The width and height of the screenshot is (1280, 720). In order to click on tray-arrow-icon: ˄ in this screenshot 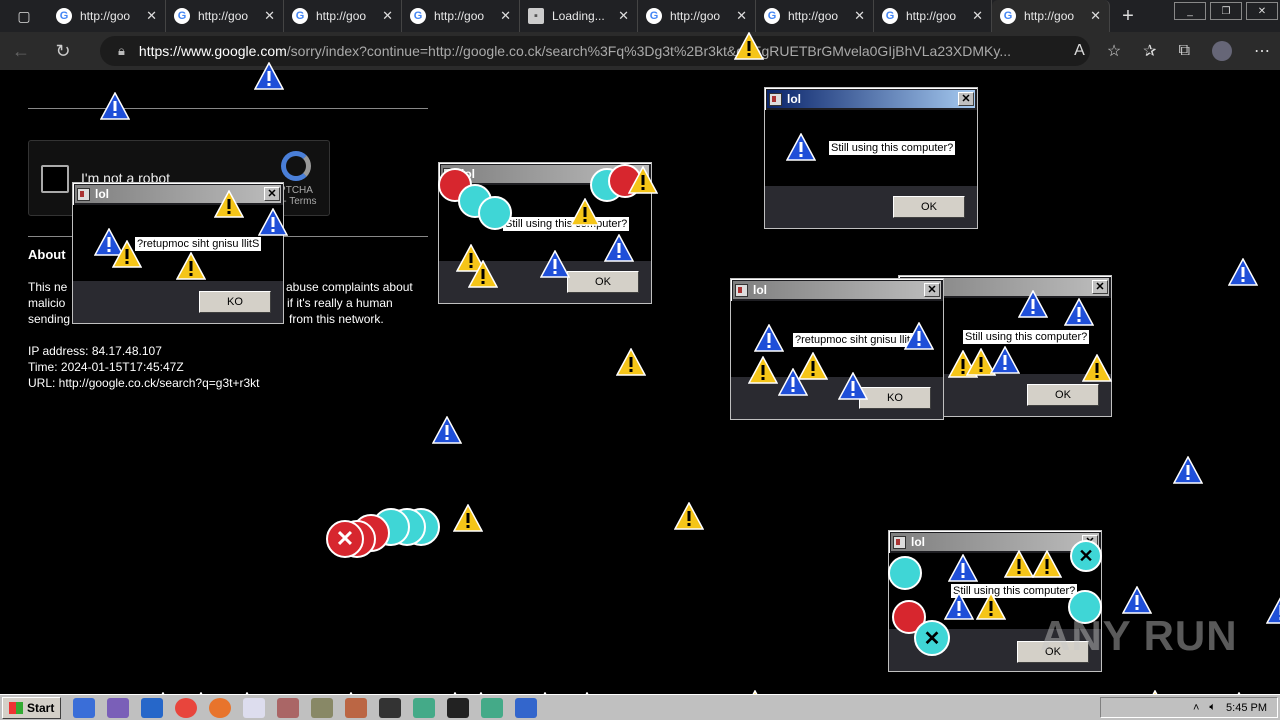, I will do `click(1196, 708)`.